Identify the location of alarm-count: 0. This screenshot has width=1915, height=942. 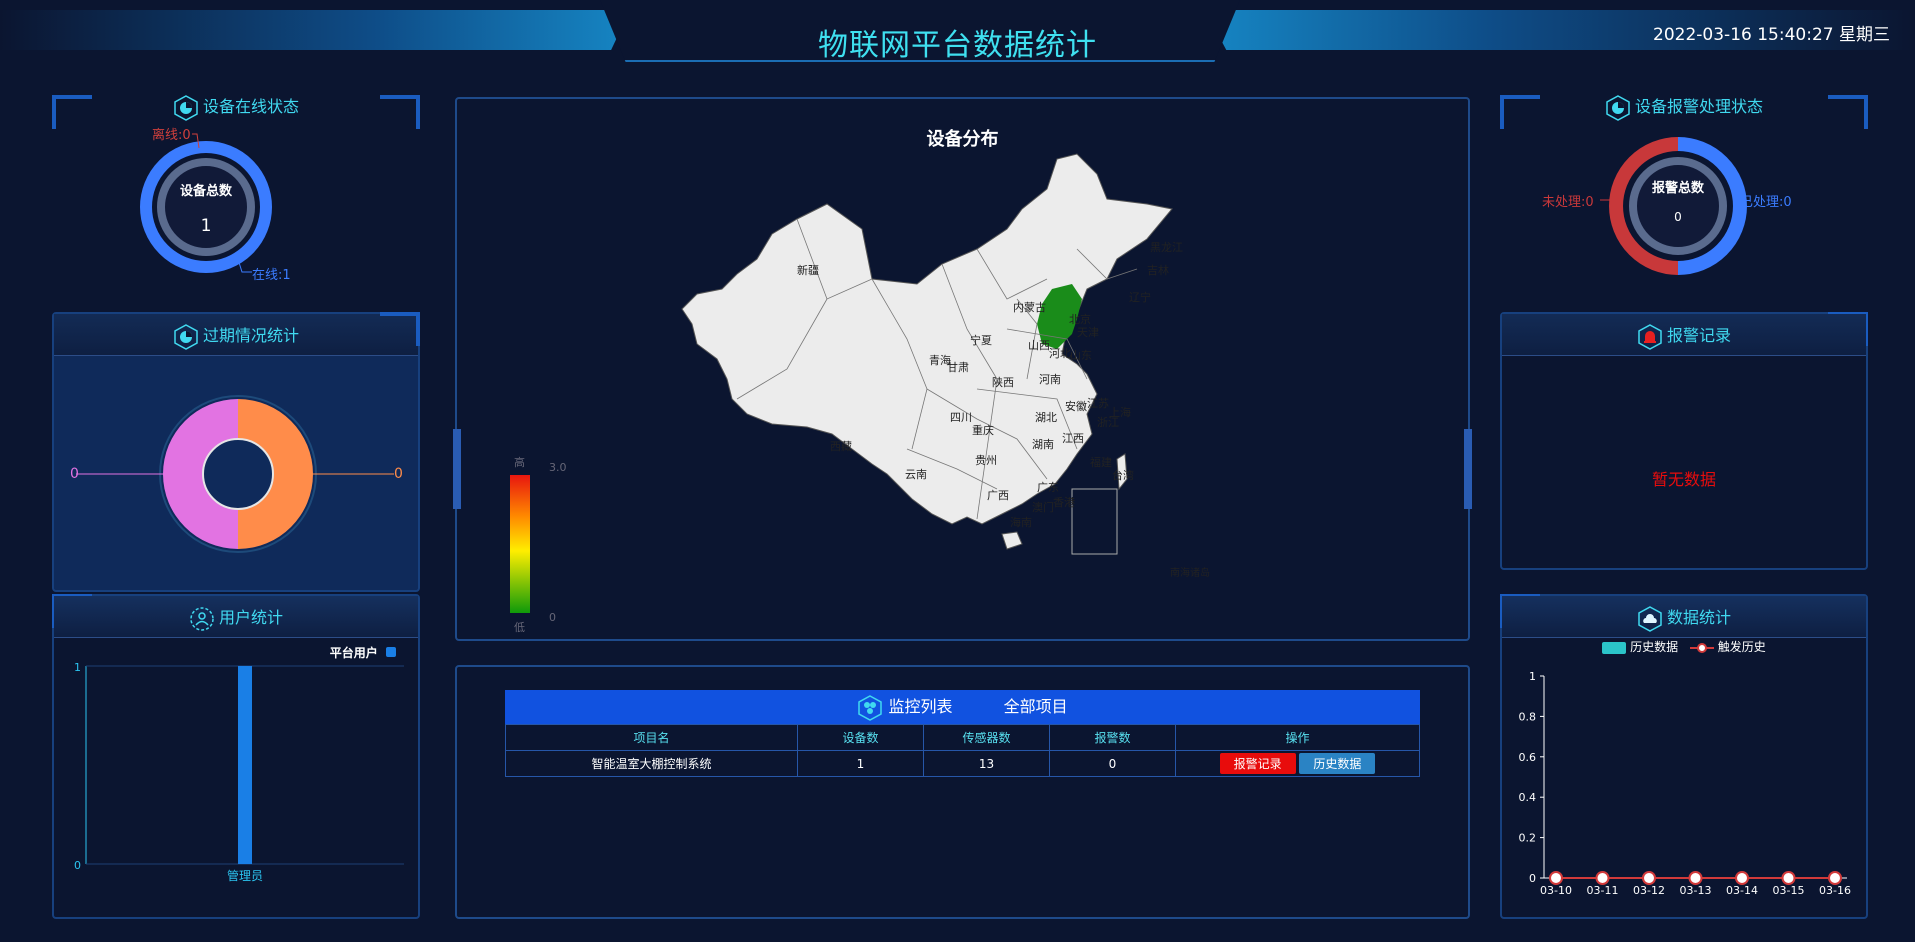
(1112, 763).